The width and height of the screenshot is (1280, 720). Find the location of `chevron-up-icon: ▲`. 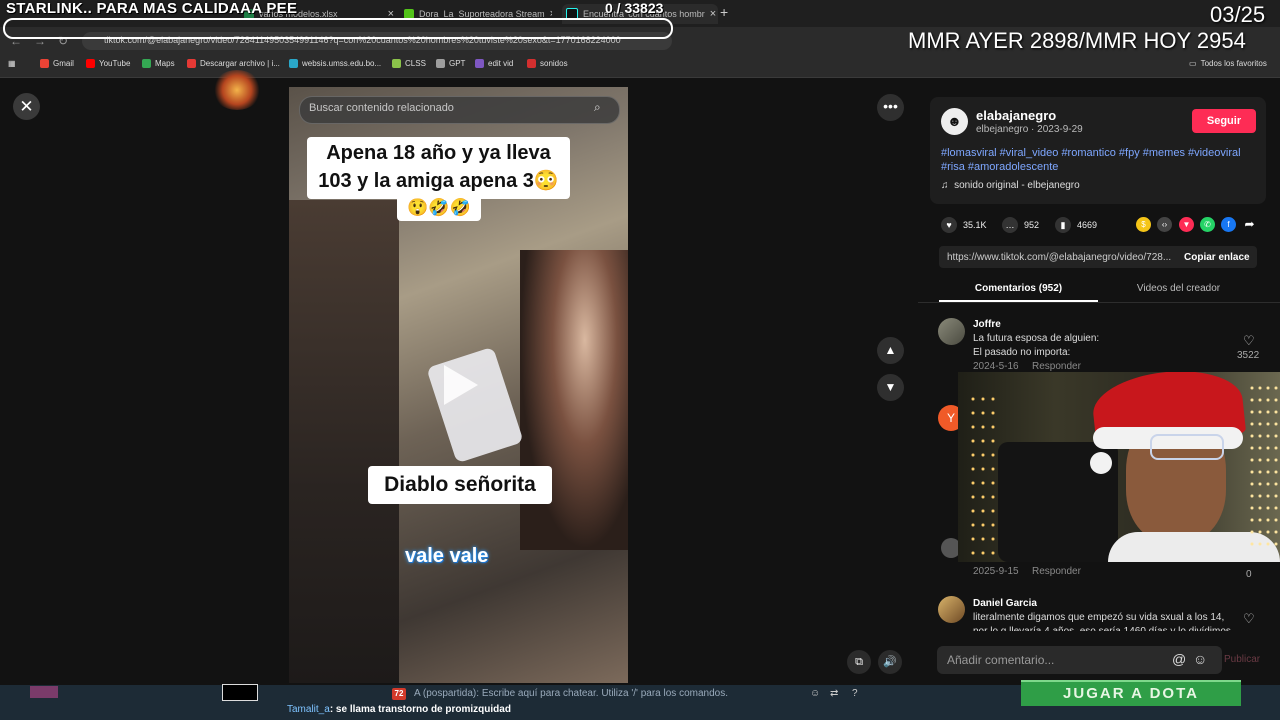

chevron-up-icon: ▲ is located at coordinates (890, 350).